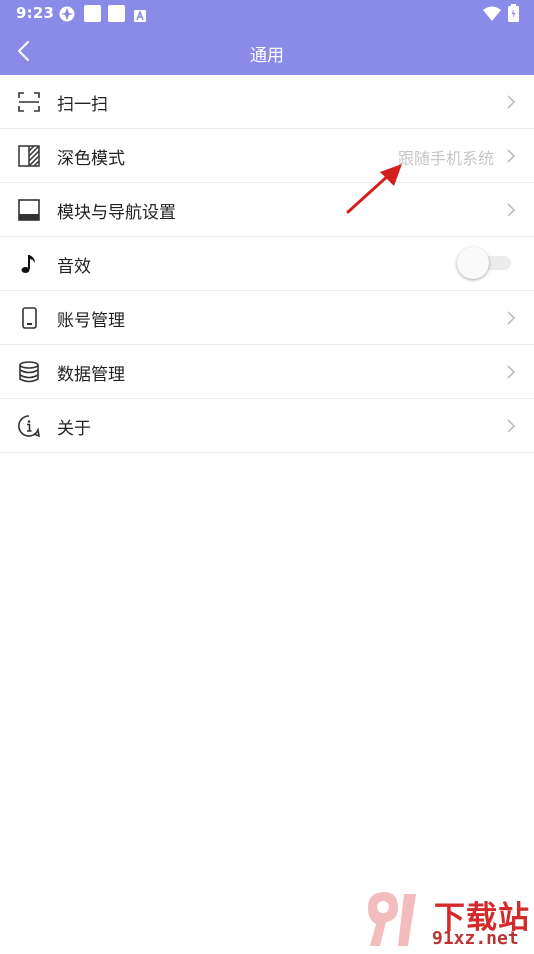 The width and height of the screenshot is (534, 954). I want to click on settings-item-about: 关于, so click(267, 426).